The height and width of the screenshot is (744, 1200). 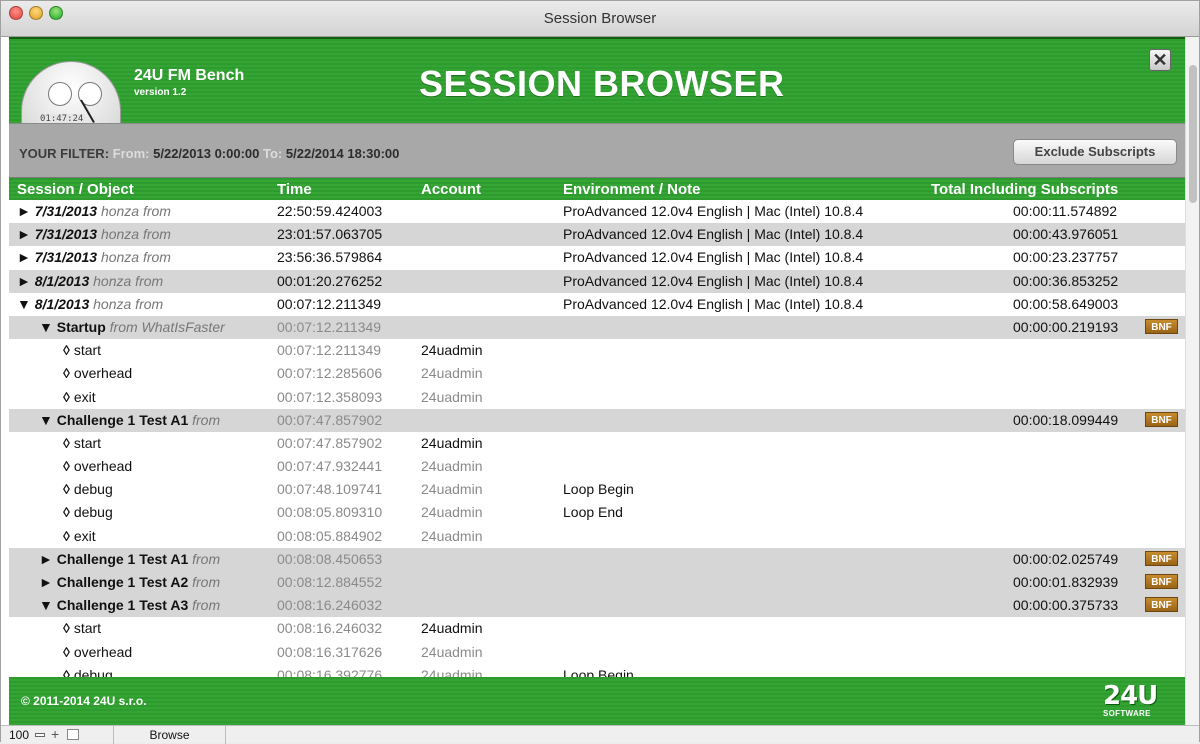 I want to click on mode-indicator: Browse, so click(x=169, y=735).